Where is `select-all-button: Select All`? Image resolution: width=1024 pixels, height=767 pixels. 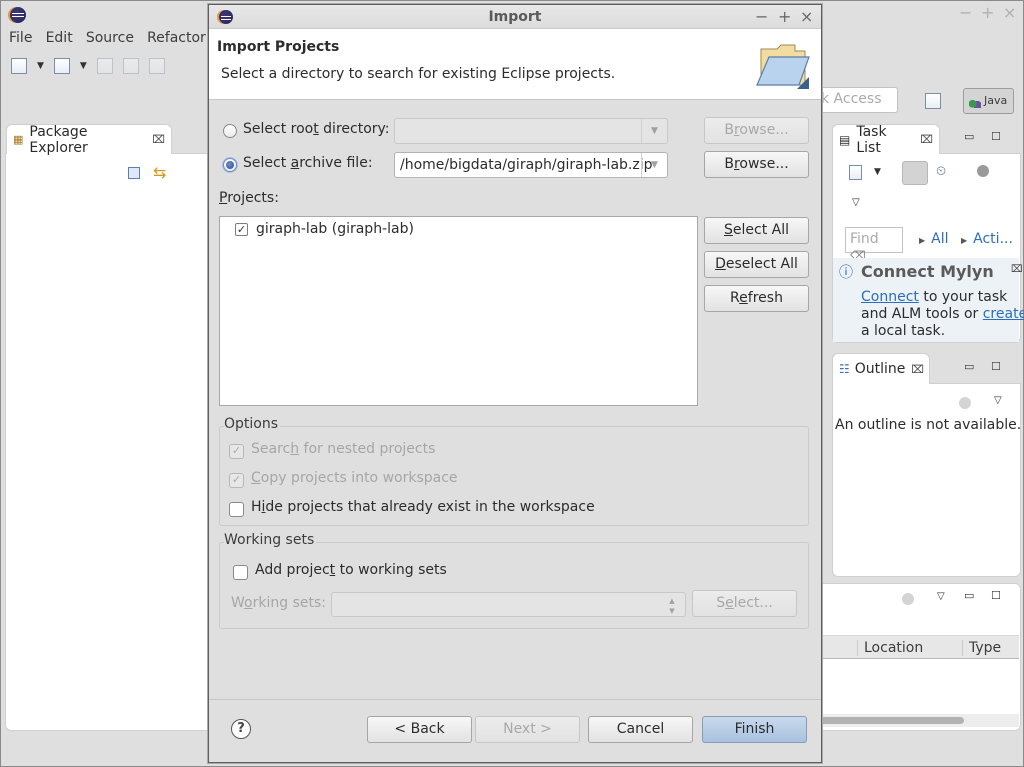 select-all-button: Select All is located at coordinates (756, 230).